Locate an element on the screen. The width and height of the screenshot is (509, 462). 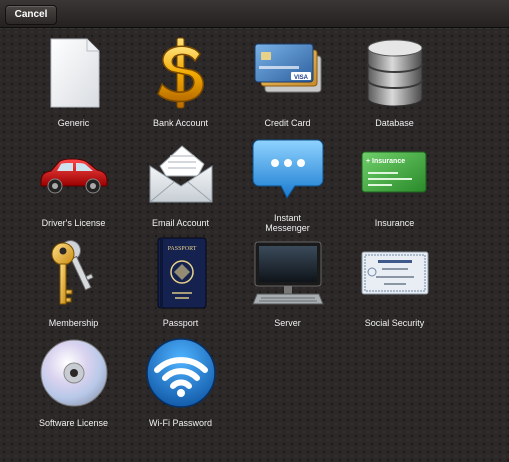
tile-generic: Generic is located at coordinates (73, 86).